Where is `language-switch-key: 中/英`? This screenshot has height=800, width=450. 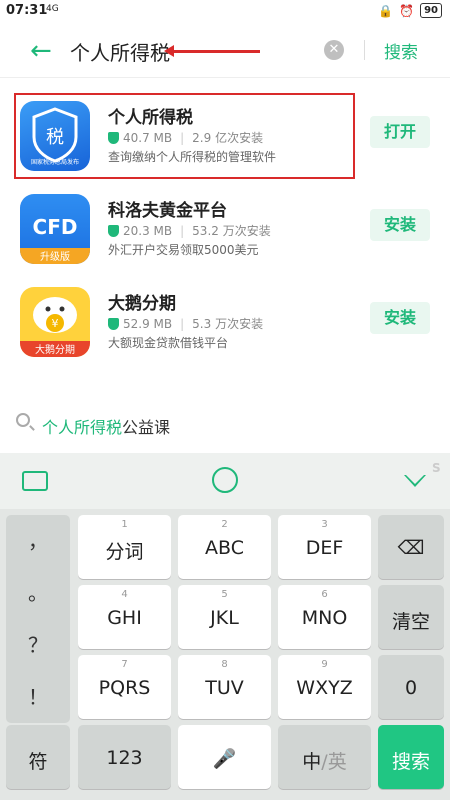
language-switch-key: 中/英 is located at coordinates (324, 757).